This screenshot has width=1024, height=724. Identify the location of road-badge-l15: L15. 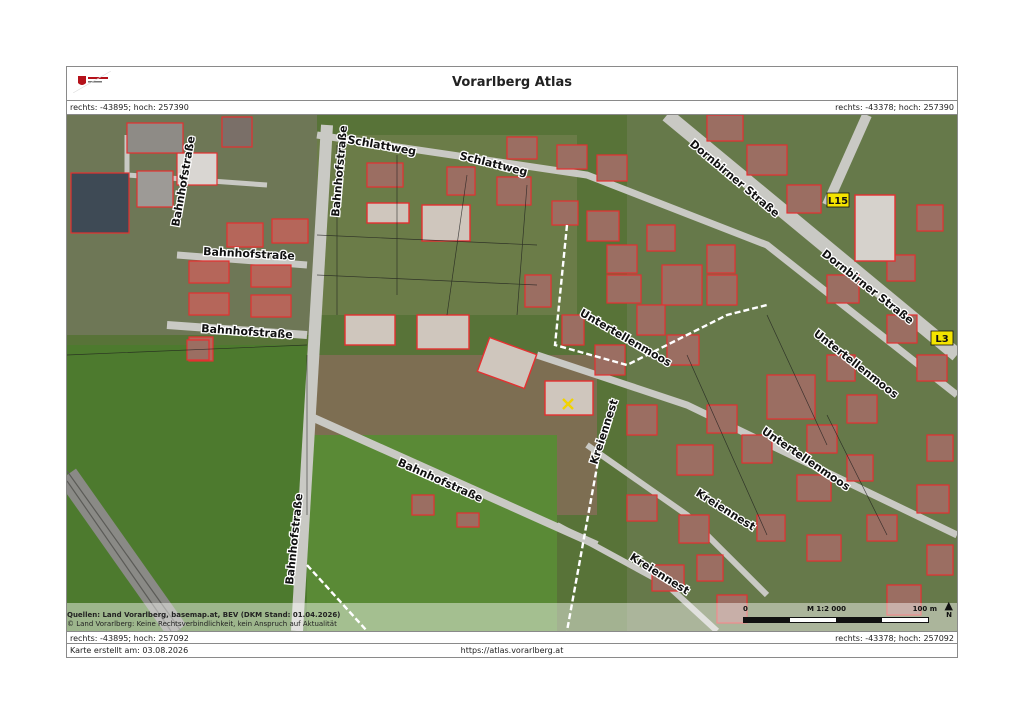
(838, 200).